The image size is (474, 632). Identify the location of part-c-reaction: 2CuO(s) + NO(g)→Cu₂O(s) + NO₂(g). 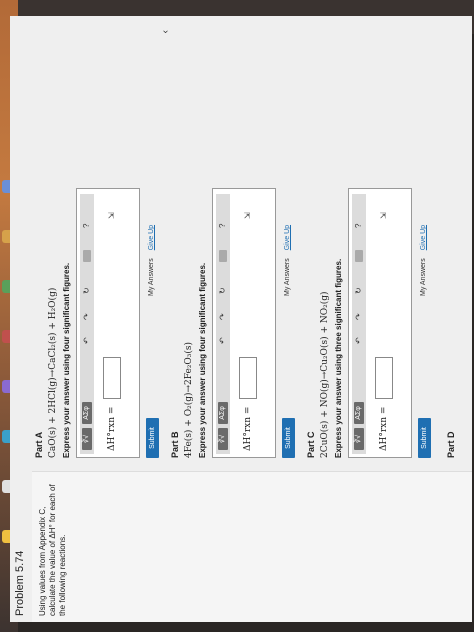
(325, 375).